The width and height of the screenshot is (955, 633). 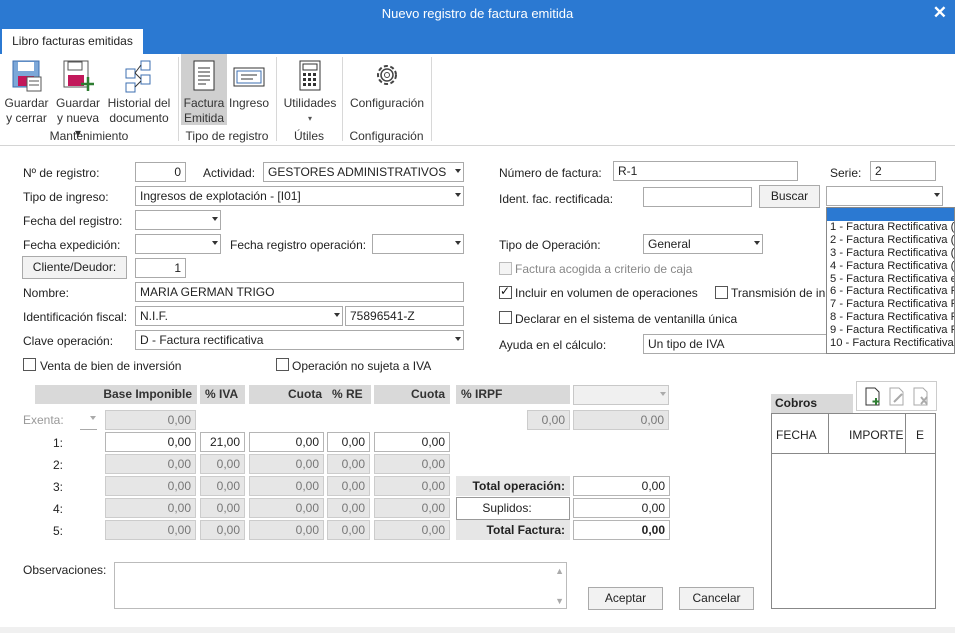 I want to click on tax-row-label: 4:, so click(x=57, y=509).